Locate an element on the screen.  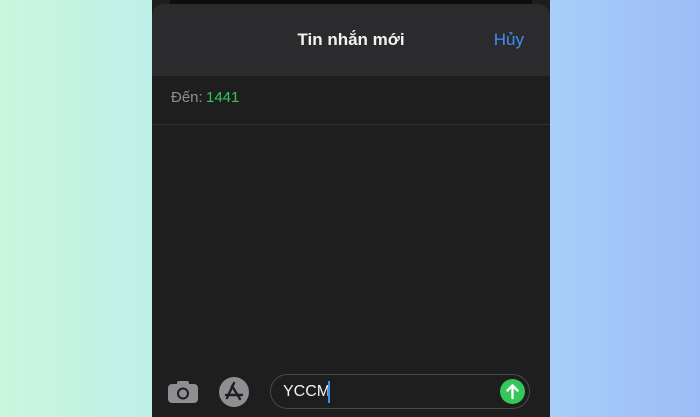
app-store-icon is located at coordinates (234, 392).